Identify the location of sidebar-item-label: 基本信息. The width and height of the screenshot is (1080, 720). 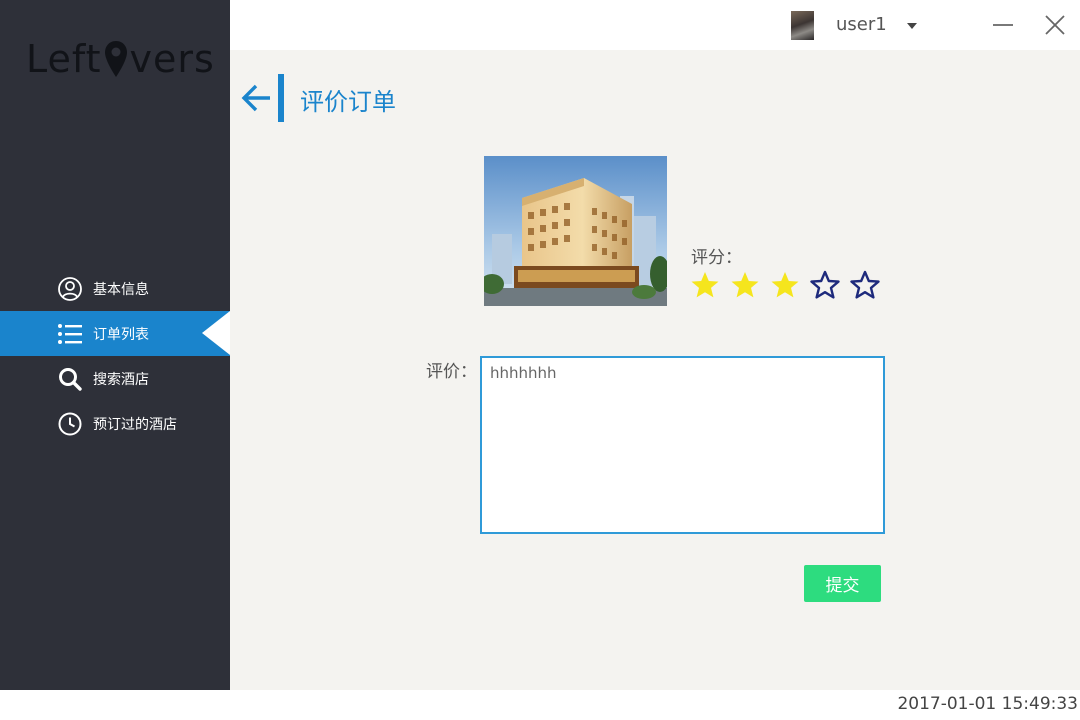
(121, 289).